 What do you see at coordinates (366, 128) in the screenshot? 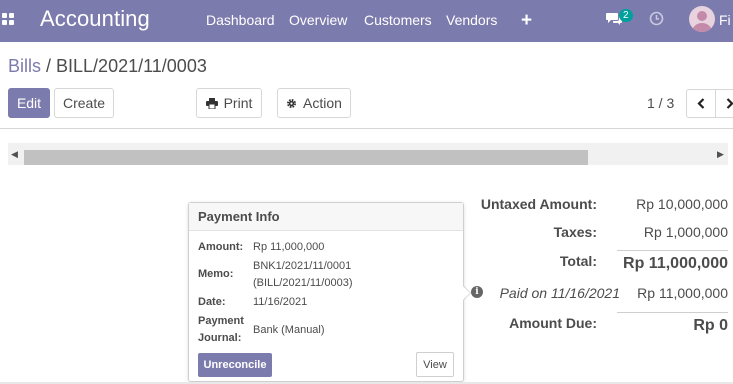
I see `control-panel-divider` at bounding box center [366, 128].